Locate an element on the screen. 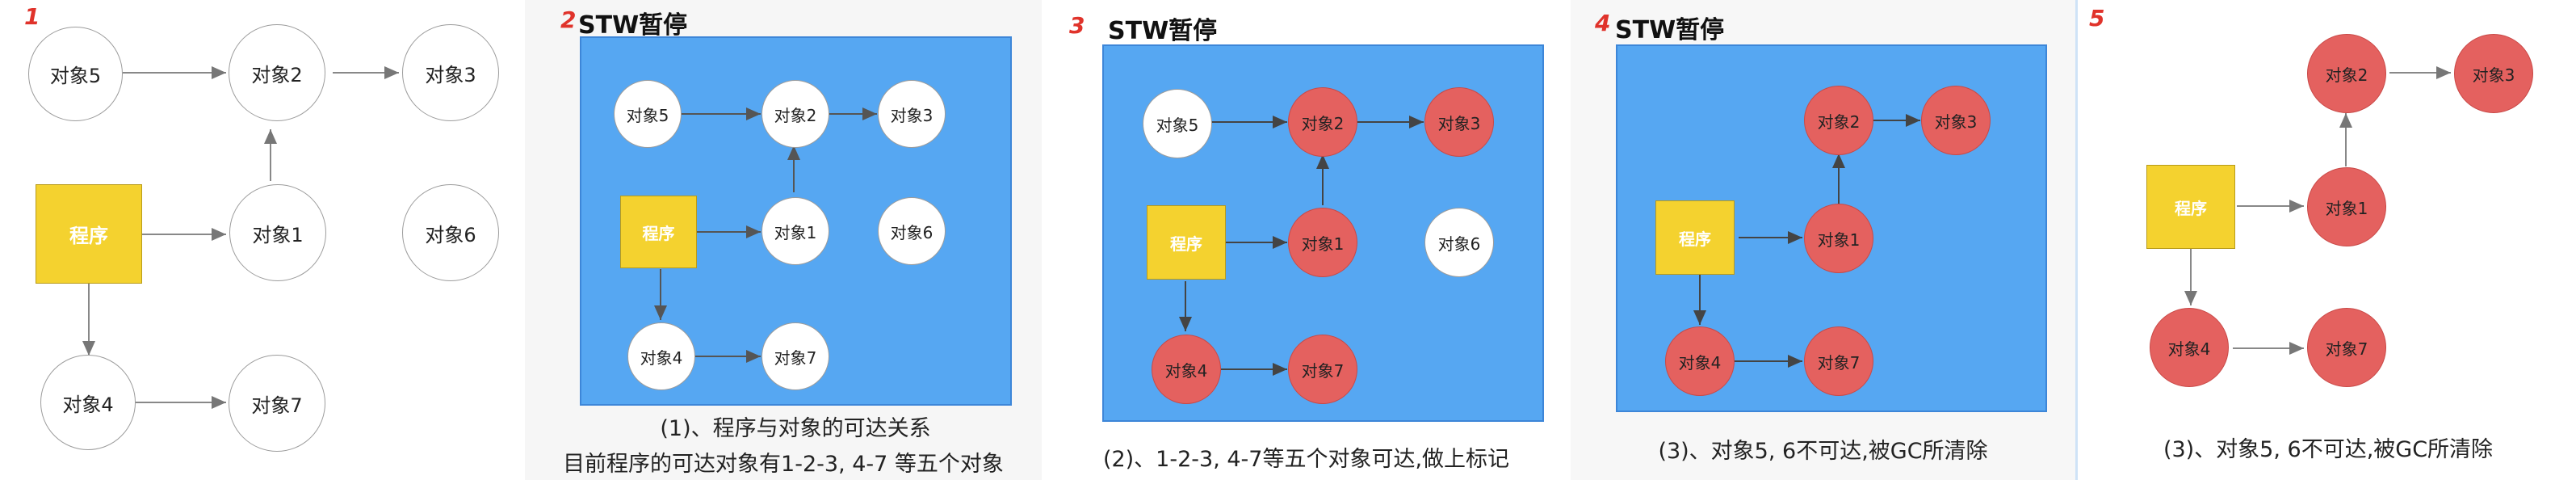 Image resolution: width=2576 pixels, height=480 pixels. panel-number: 3 is located at coordinates (1077, 25).